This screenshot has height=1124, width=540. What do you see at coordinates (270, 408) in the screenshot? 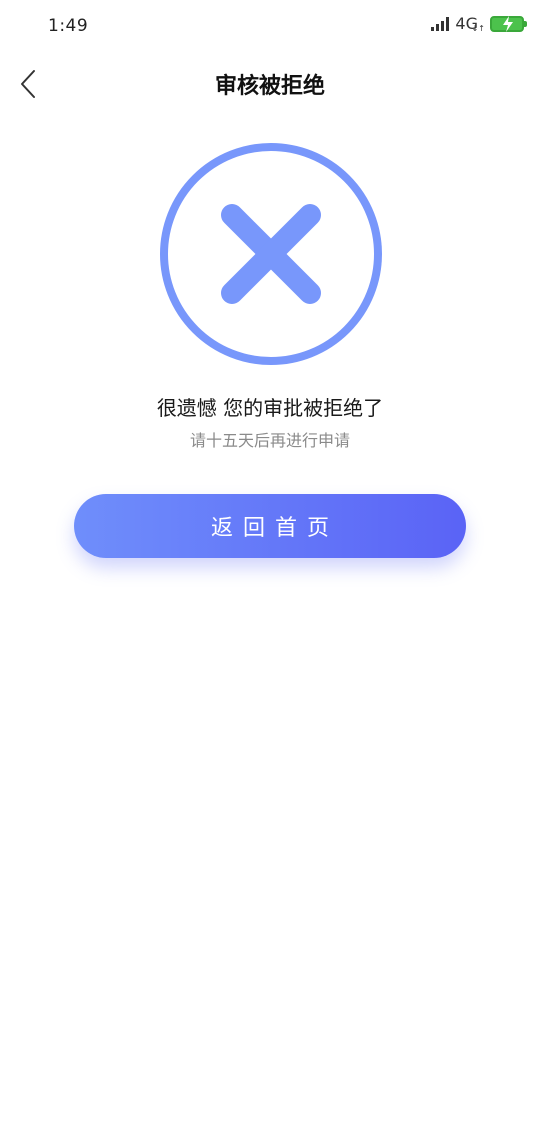
I see `rejection-message: 很遗憾 您的审批被拒绝了` at bounding box center [270, 408].